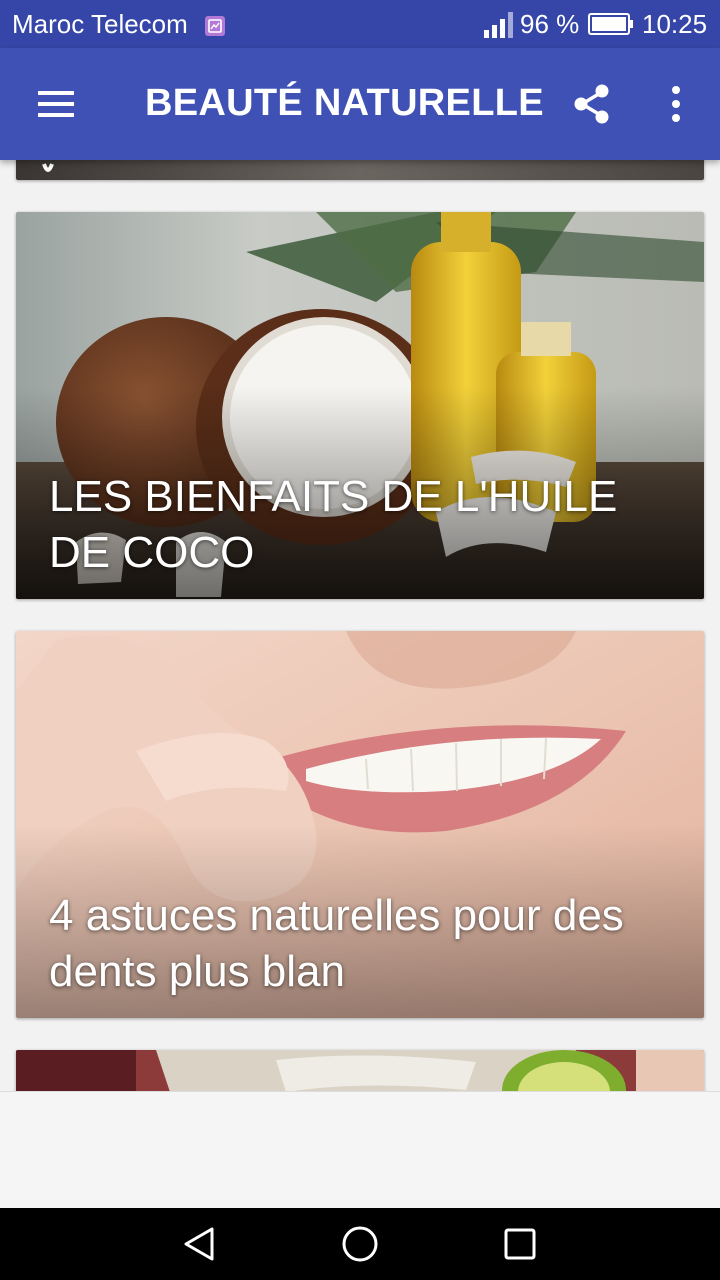  Describe the element at coordinates (550, 24) in the screenshot. I see `battery-percent: 96 %` at that location.